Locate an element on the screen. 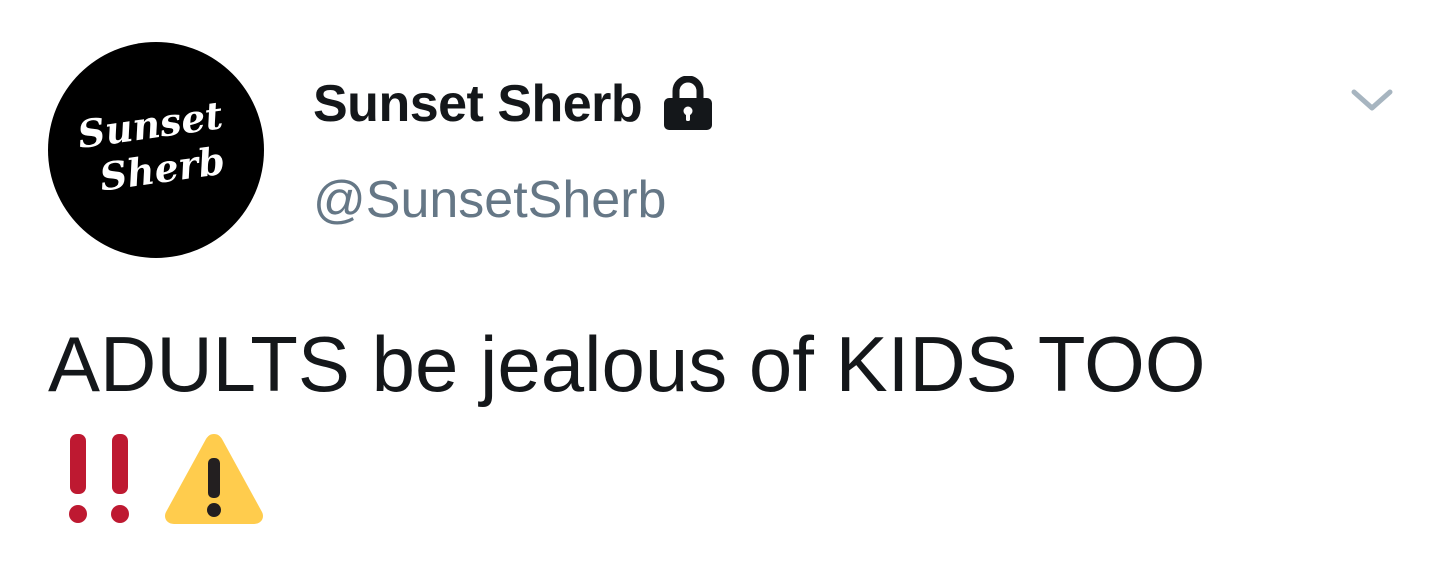 The width and height of the screenshot is (1440, 564). avatar-logo: Sunset Sherb is located at coordinates (151, 146).